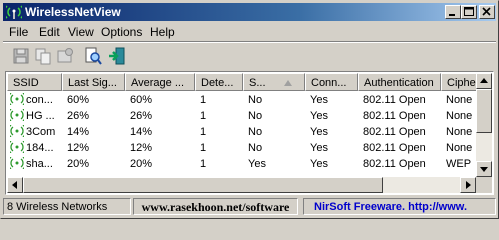 This screenshot has width=499, height=240. Describe the element at coordinates (453, 12) in the screenshot. I see `minimize-button` at that location.